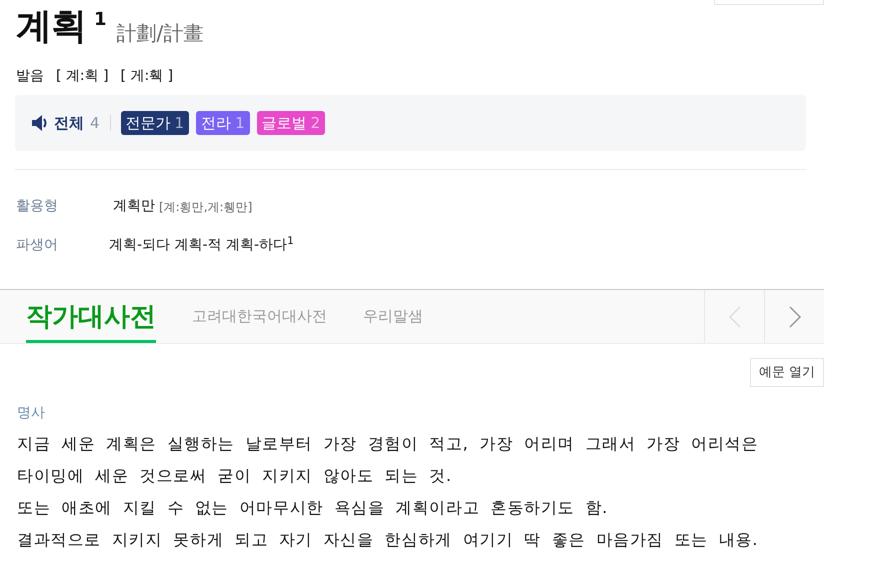 The image size is (879, 587). Describe the element at coordinates (51, 27) in the screenshot. I see `headword: 계획` at that location.